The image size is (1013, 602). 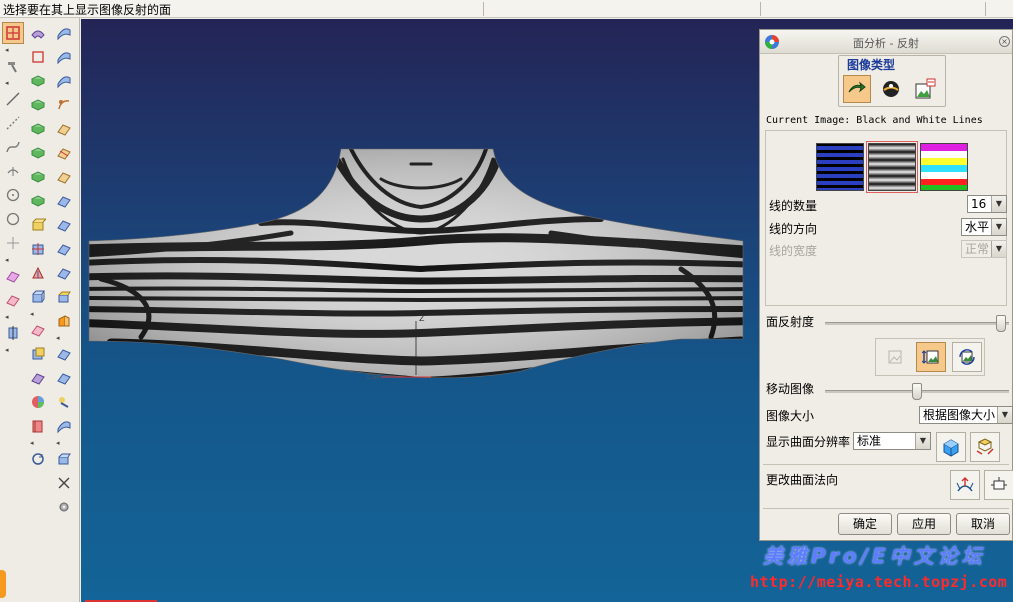 I want to click on surface-fill-icon, so click(x=38, y=81).